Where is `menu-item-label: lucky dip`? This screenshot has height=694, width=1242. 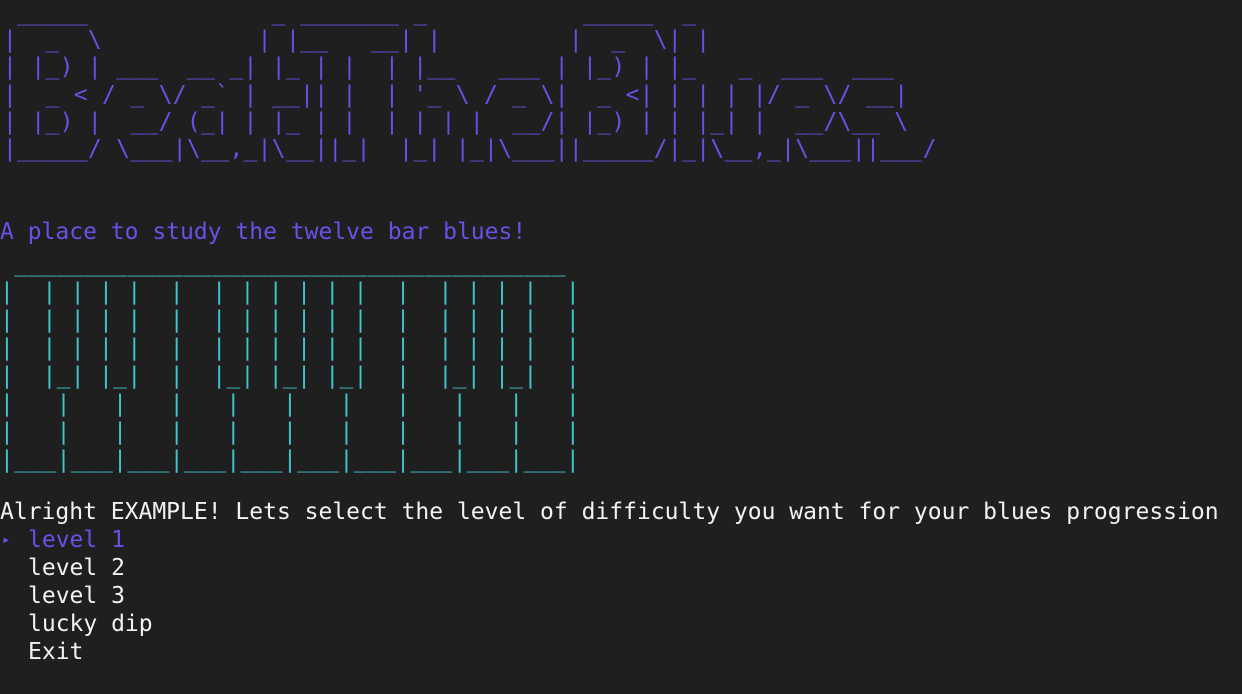
menu-item-label: lucky dip is located at coordinates (90, 624).